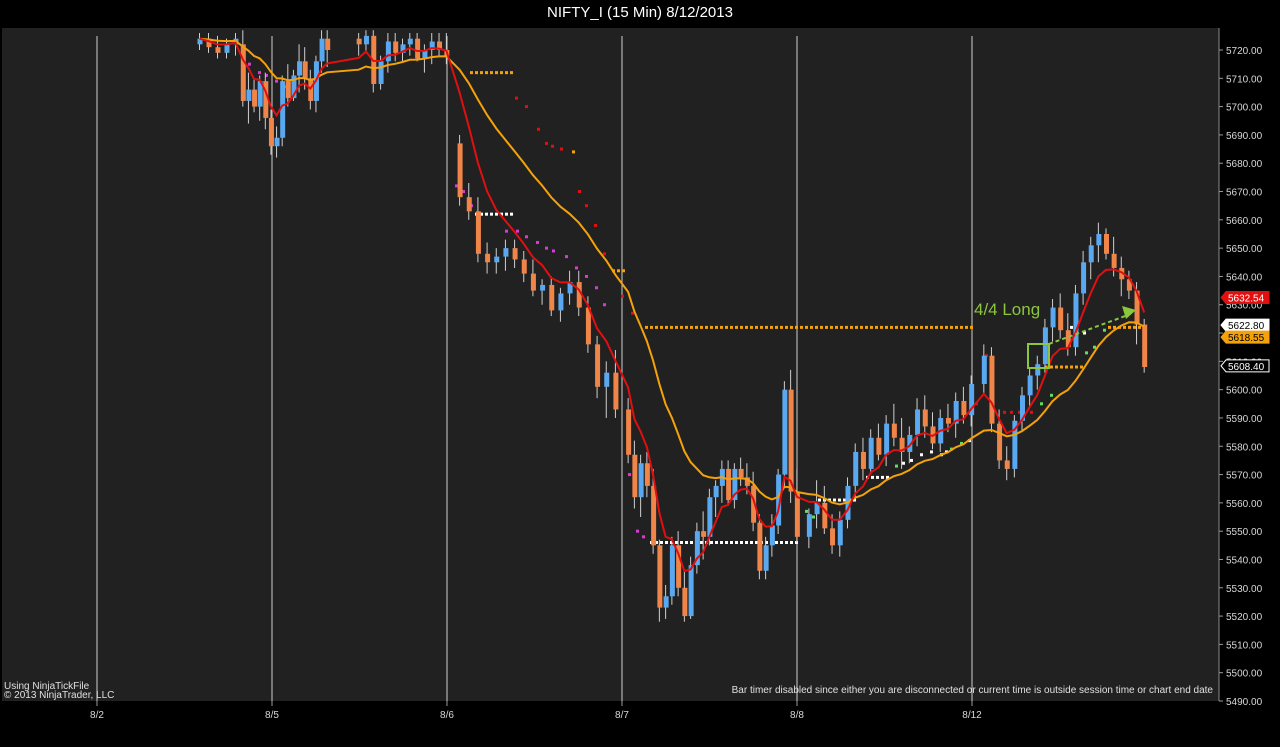 The width and height of the screenshot is (1280, 747). Describe the element at coordinates (1244, 136) in the screenshot. I see `y-tick-label: 5690.00` at that location.